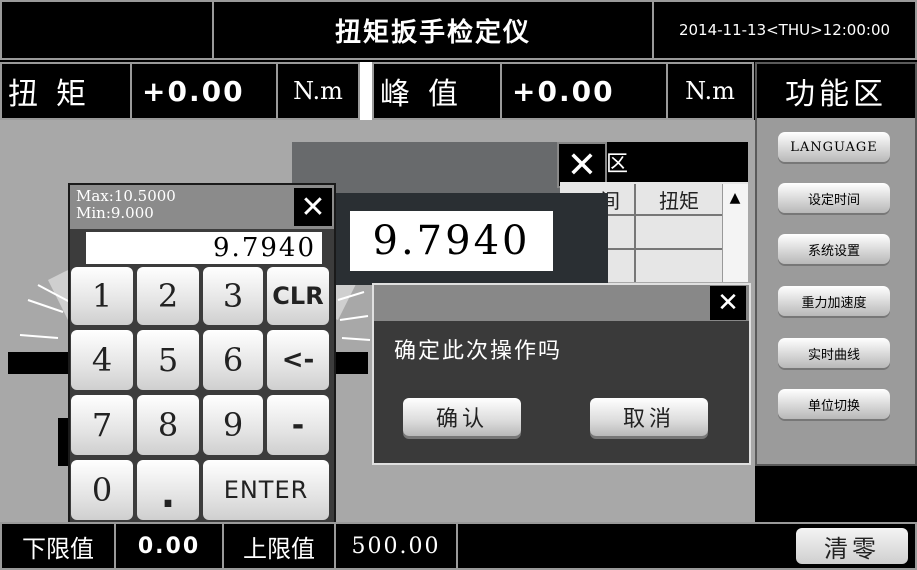 The image size is (917, 570). Describe the element at coordinates (433, 30) in the screenshot. I see `app-title: 扭矩扳手检定仪` at that location.